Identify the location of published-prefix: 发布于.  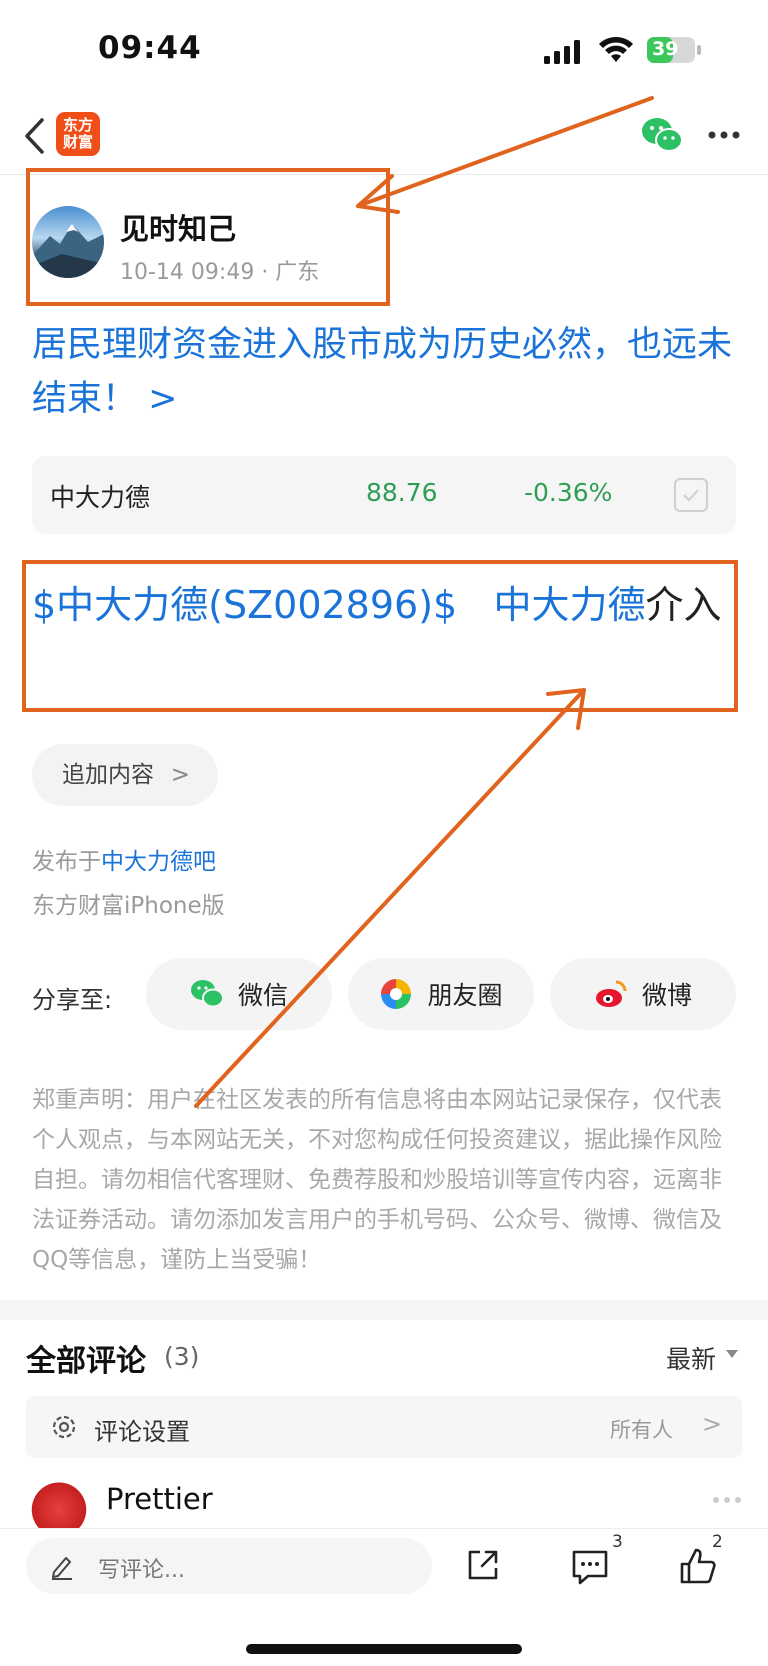
(66, 862).